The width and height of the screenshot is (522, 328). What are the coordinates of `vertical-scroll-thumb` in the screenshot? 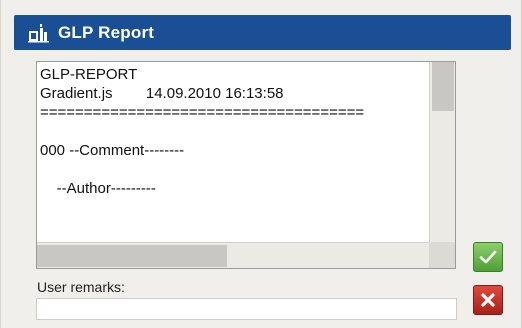 It's located at (443, 86).